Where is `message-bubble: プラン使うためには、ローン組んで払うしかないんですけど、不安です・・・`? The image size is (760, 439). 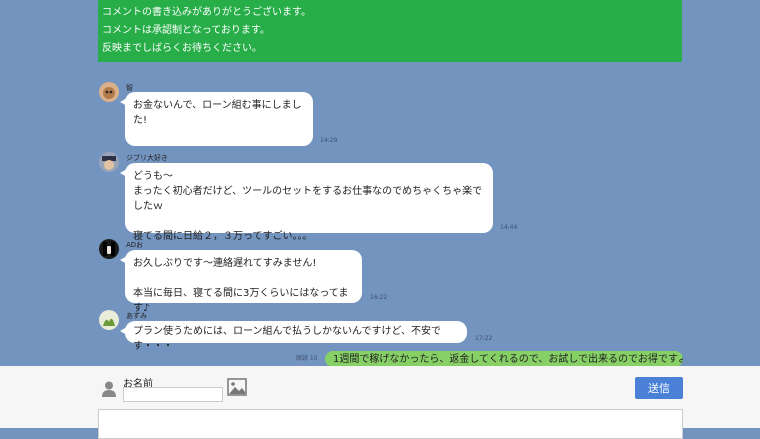
message-bubble: プラン使うためには、ローン組んで払うしかないんですけど、不安です・・・ is located at coordinates (293, 336).